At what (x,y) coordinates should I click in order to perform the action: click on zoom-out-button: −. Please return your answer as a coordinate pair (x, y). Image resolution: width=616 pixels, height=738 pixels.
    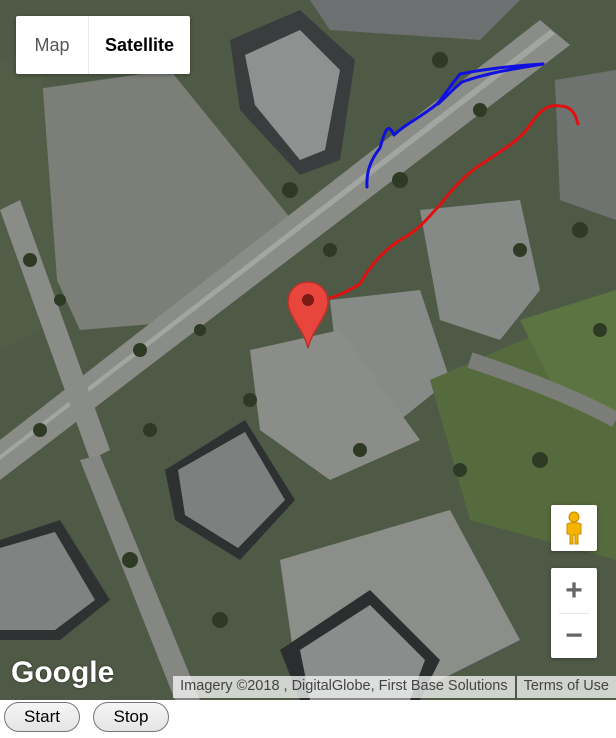
    Looking at the image, I should click on (574, 635).